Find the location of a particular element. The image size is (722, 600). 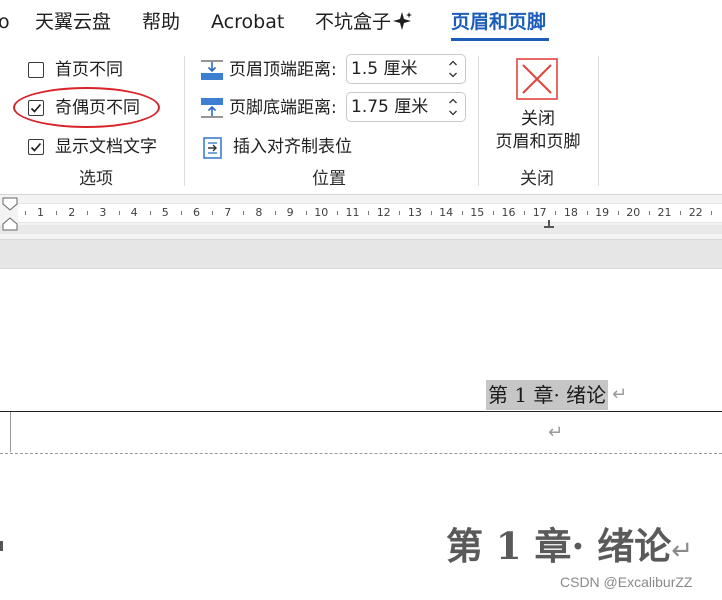

menu-bar: o 天翼云盘 帮助 Acrobat 不坑盒子 页眉和页脚 is located at coordinates (361, 22).